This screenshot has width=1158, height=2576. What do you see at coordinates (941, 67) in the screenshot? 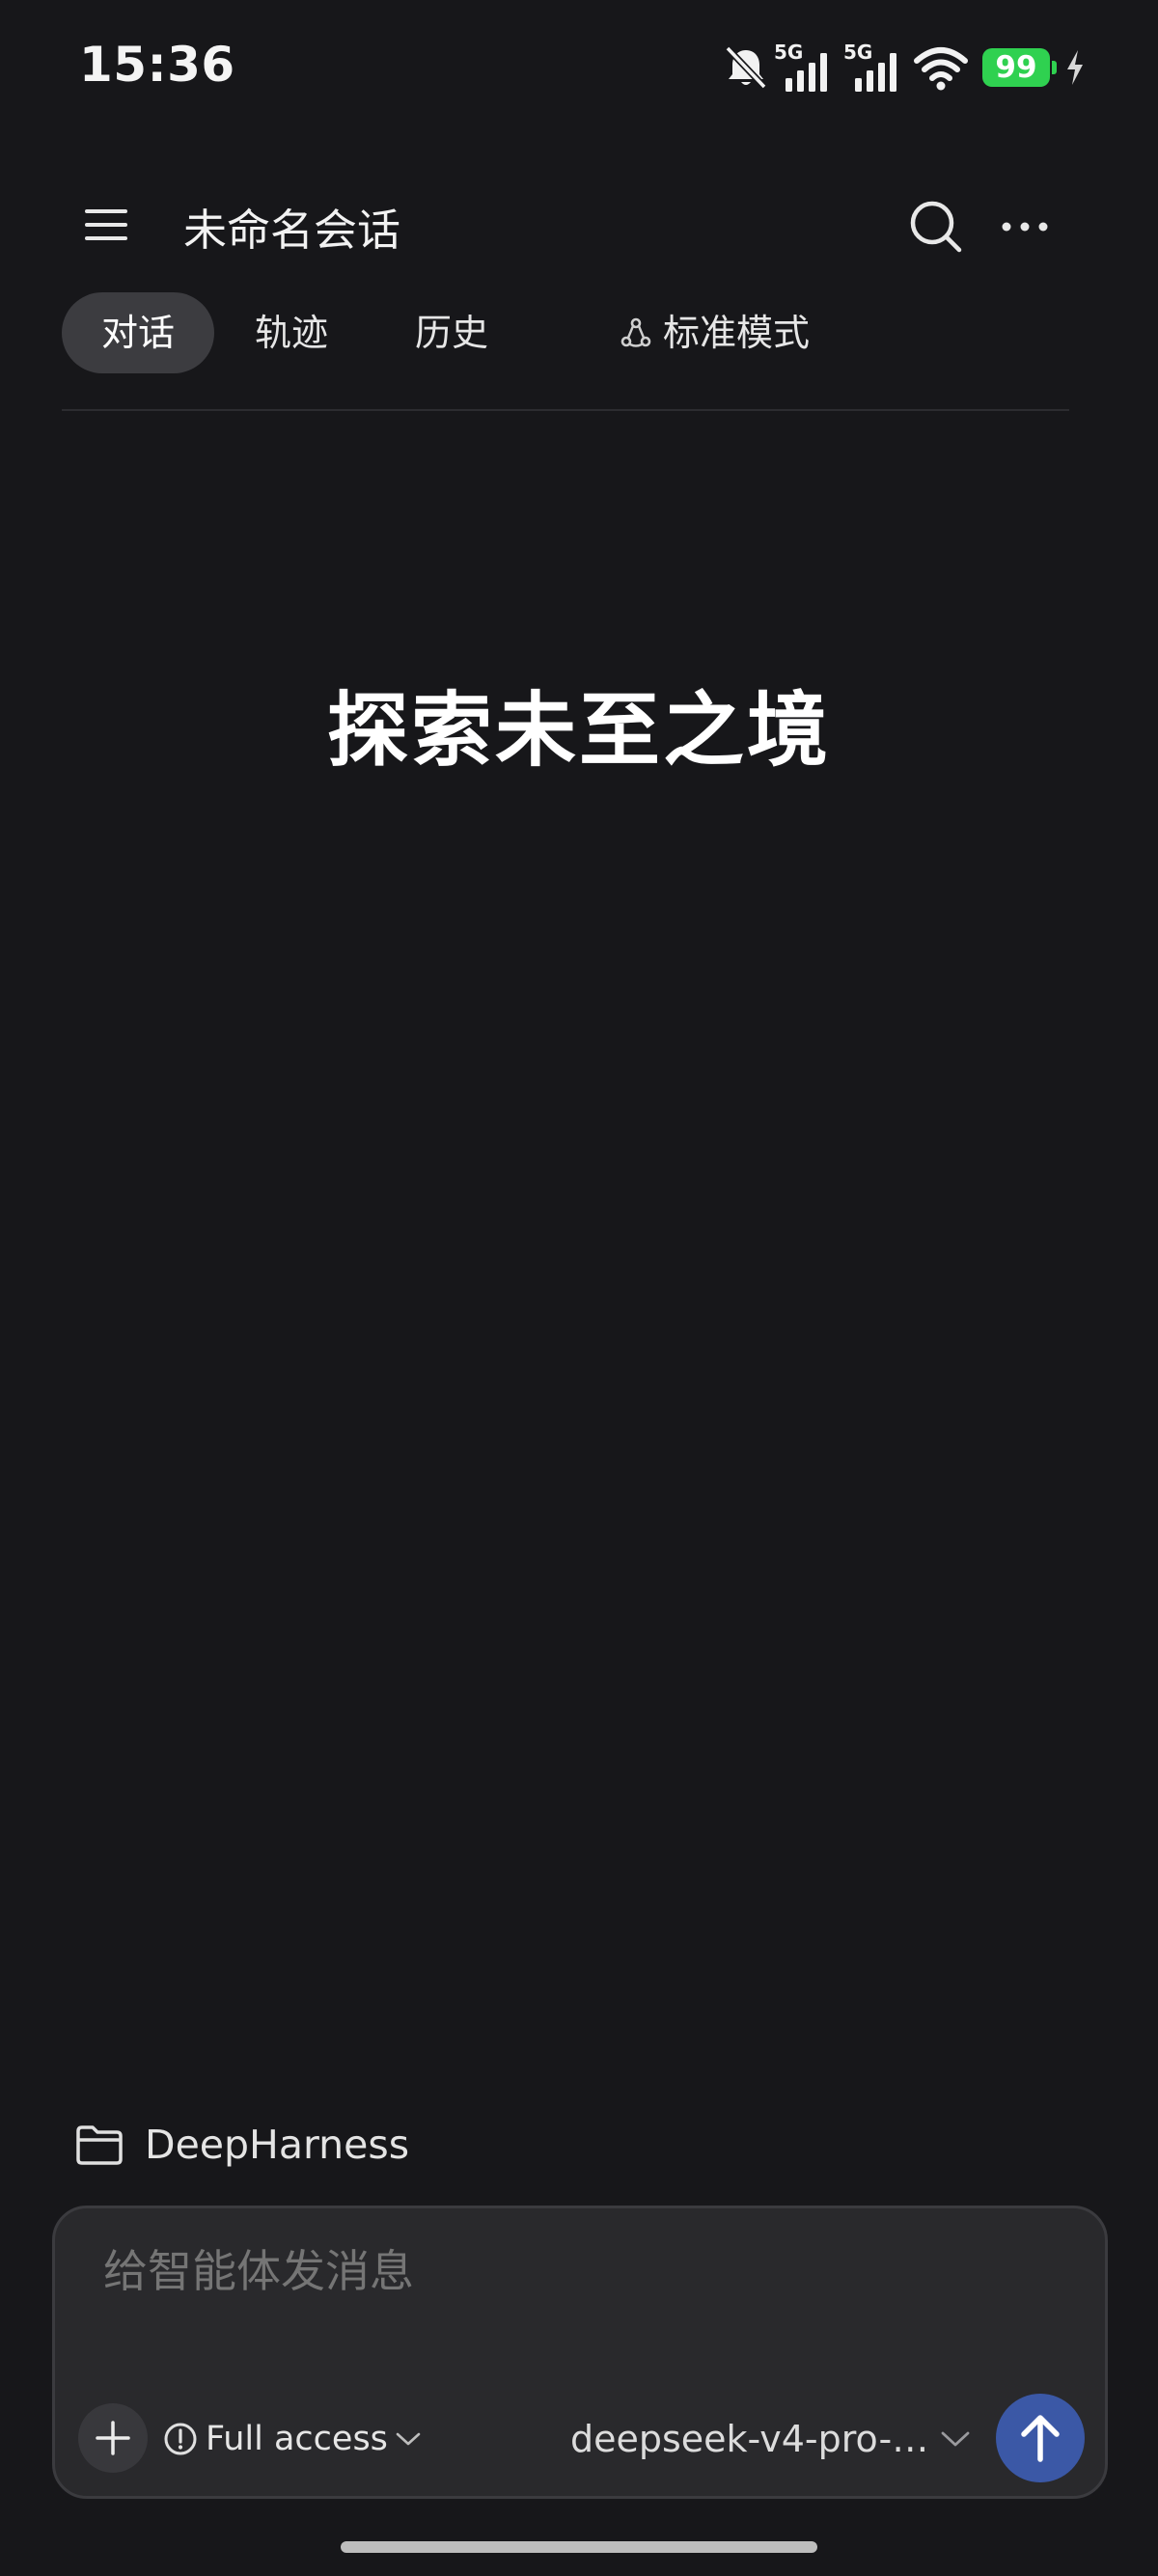
I see `wifi-icon` at bounding box center [941, 67].